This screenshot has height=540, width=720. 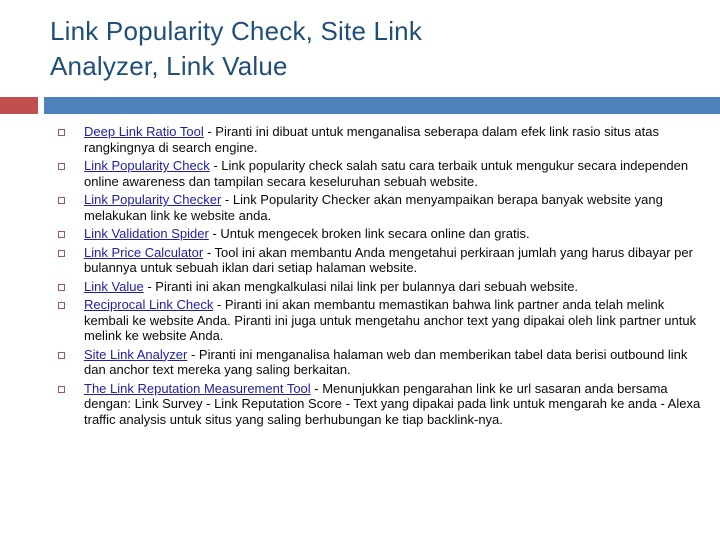 I want to click on list-item-link: Site Link Analyzer, so click(x=135, y=354).